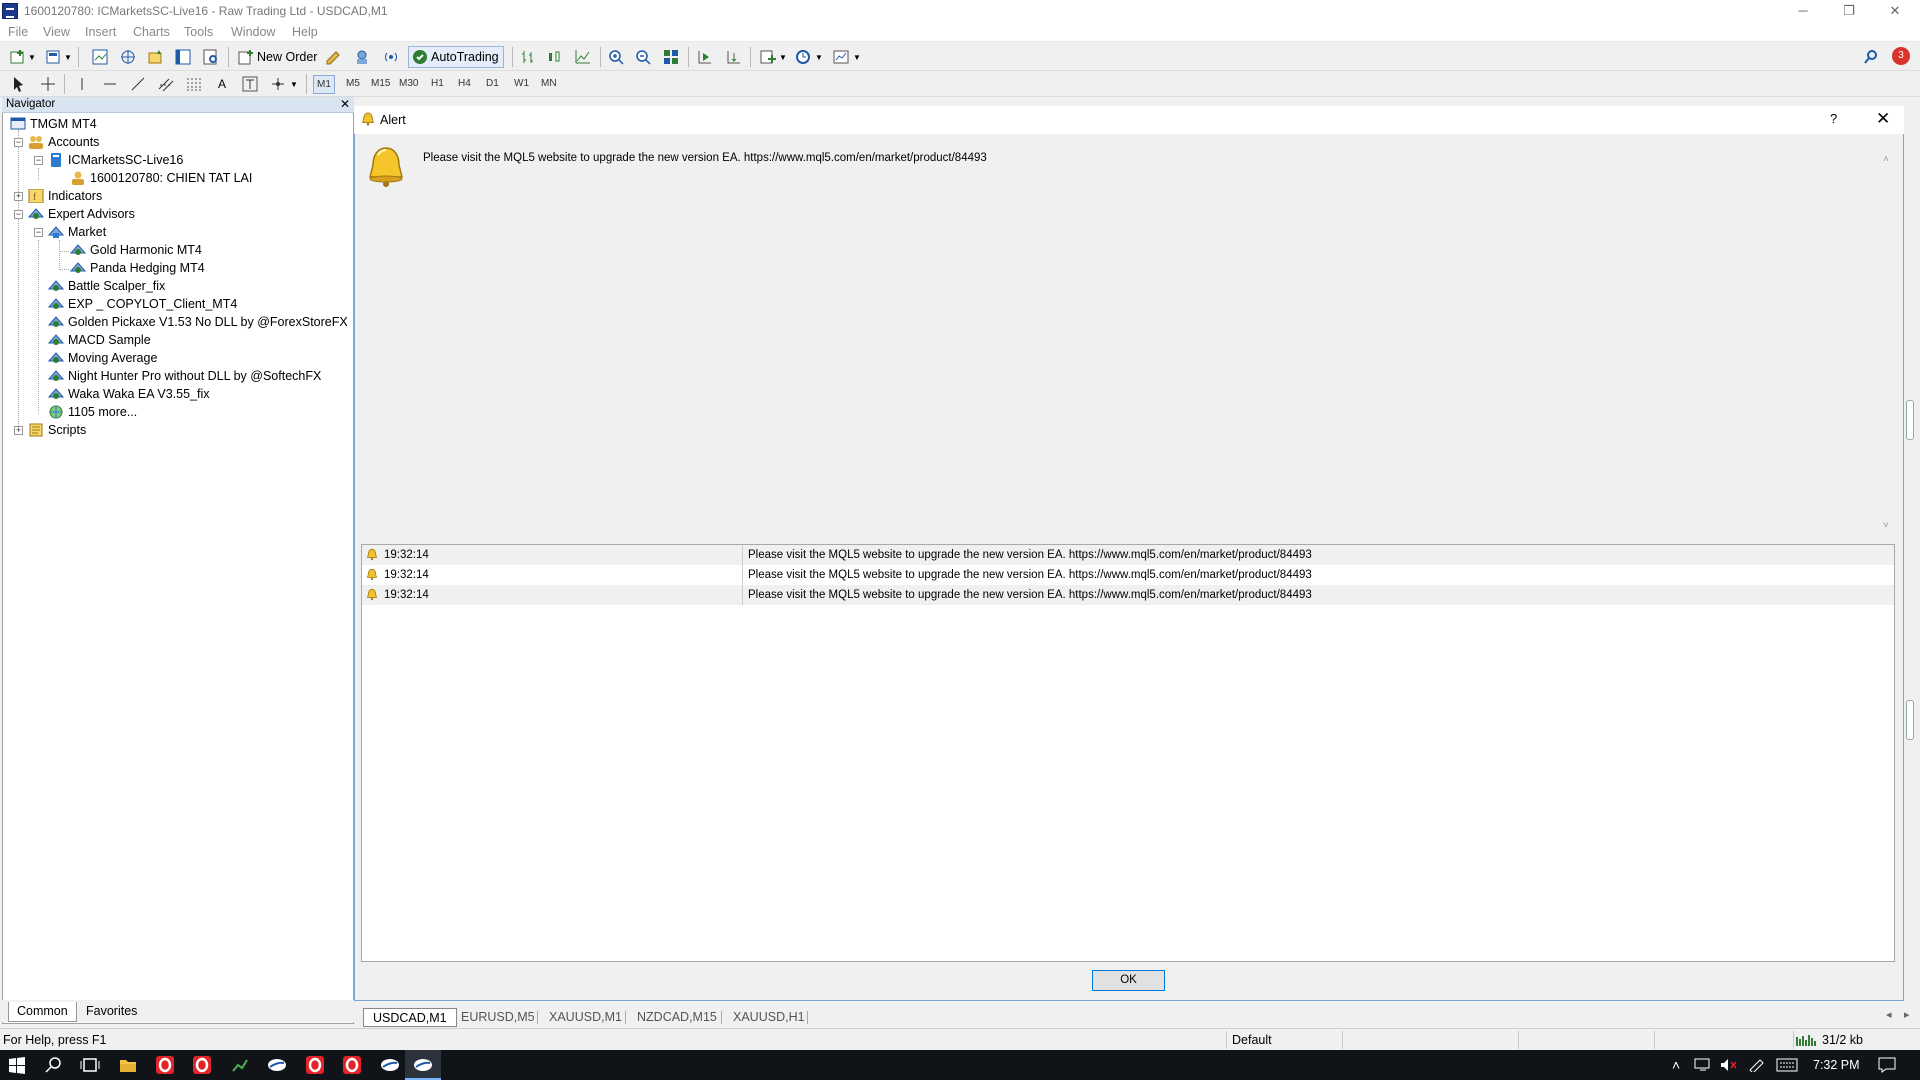  Describe the element at coordinates (456, 57) in the screenshot. I see `auto-trading-button: AutoTrading` at that location.